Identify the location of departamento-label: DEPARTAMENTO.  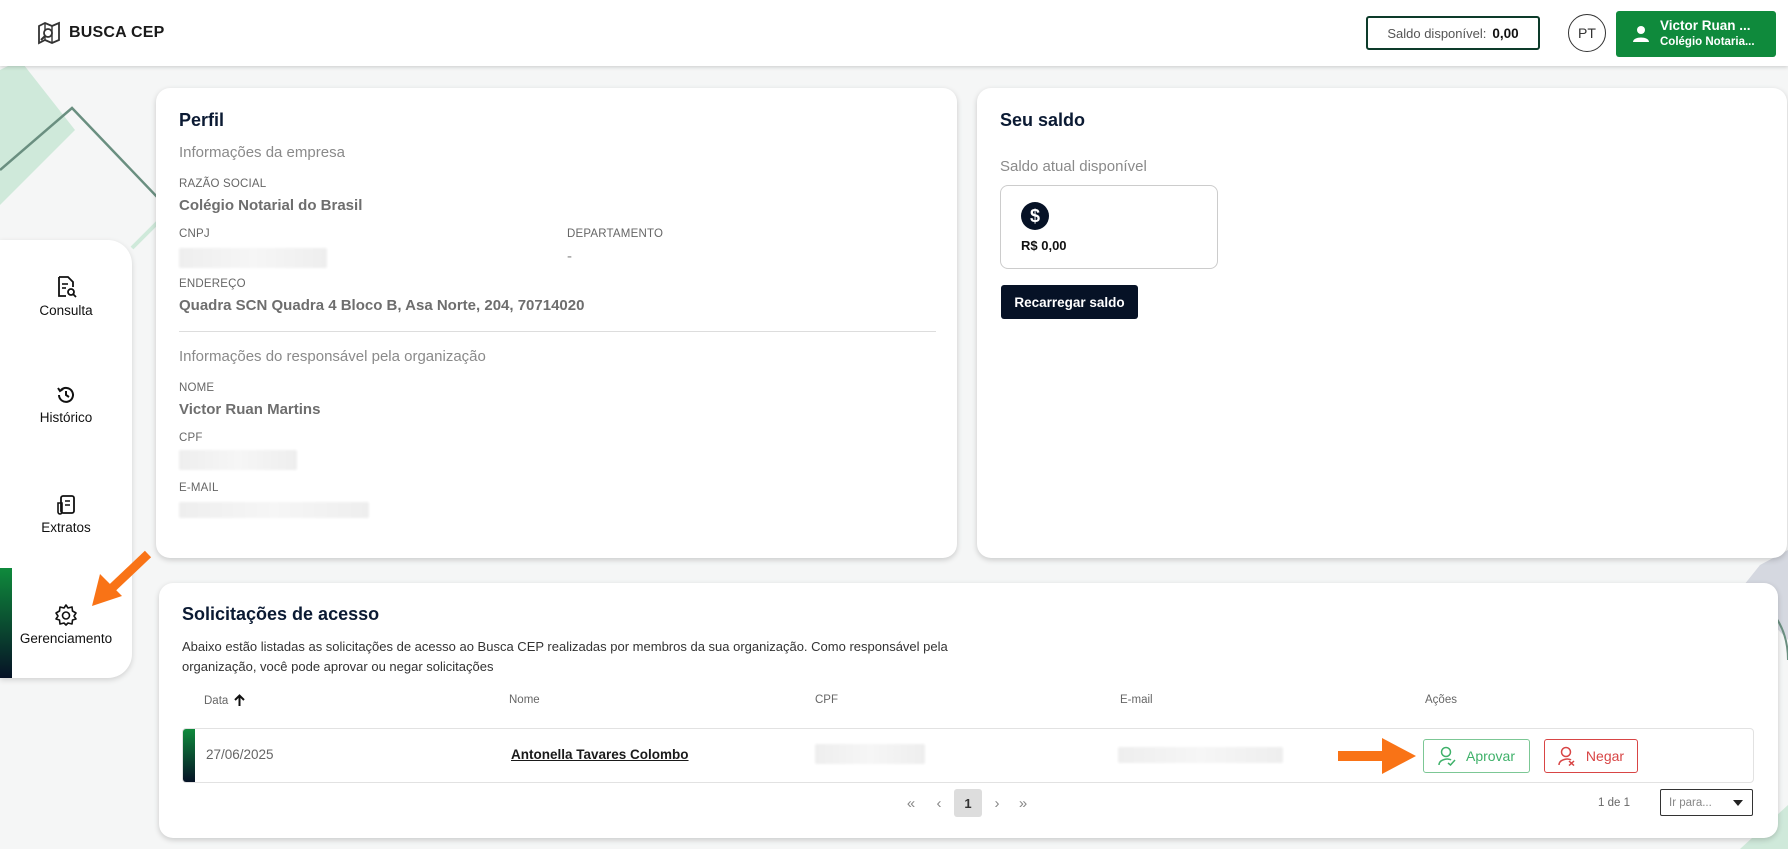
(615, 234).